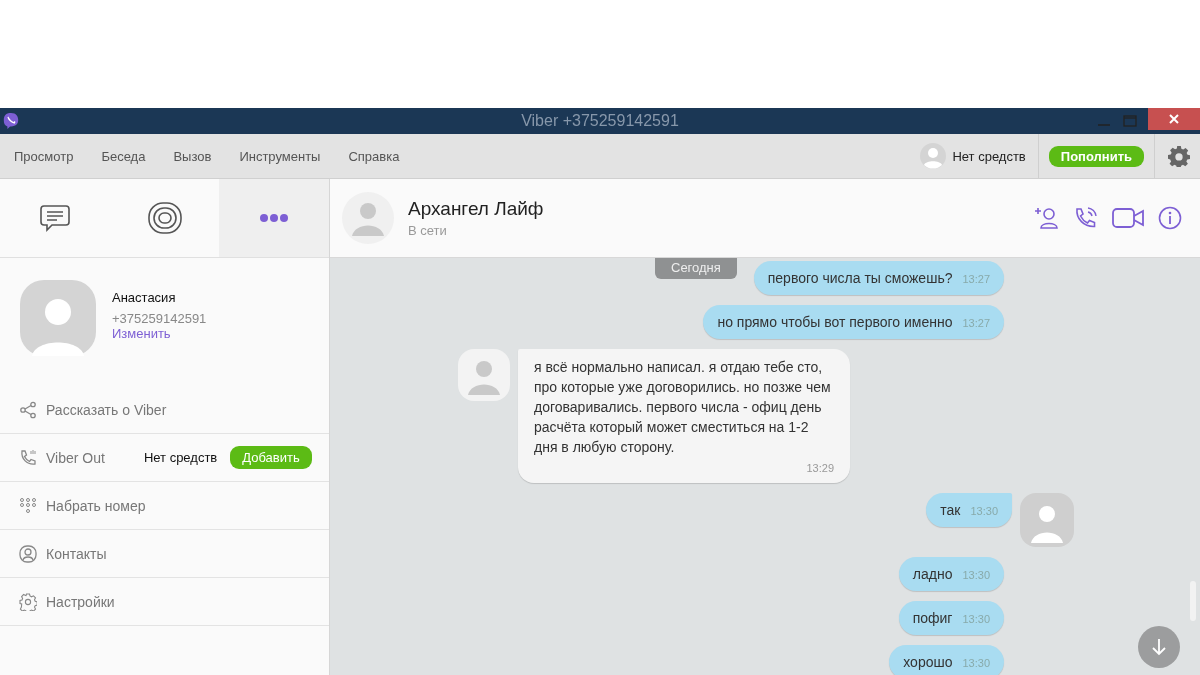  What do you see at coordinates (950, 510) in the screenshot?
I see `message-text: так` at bounding box center [950, 510].